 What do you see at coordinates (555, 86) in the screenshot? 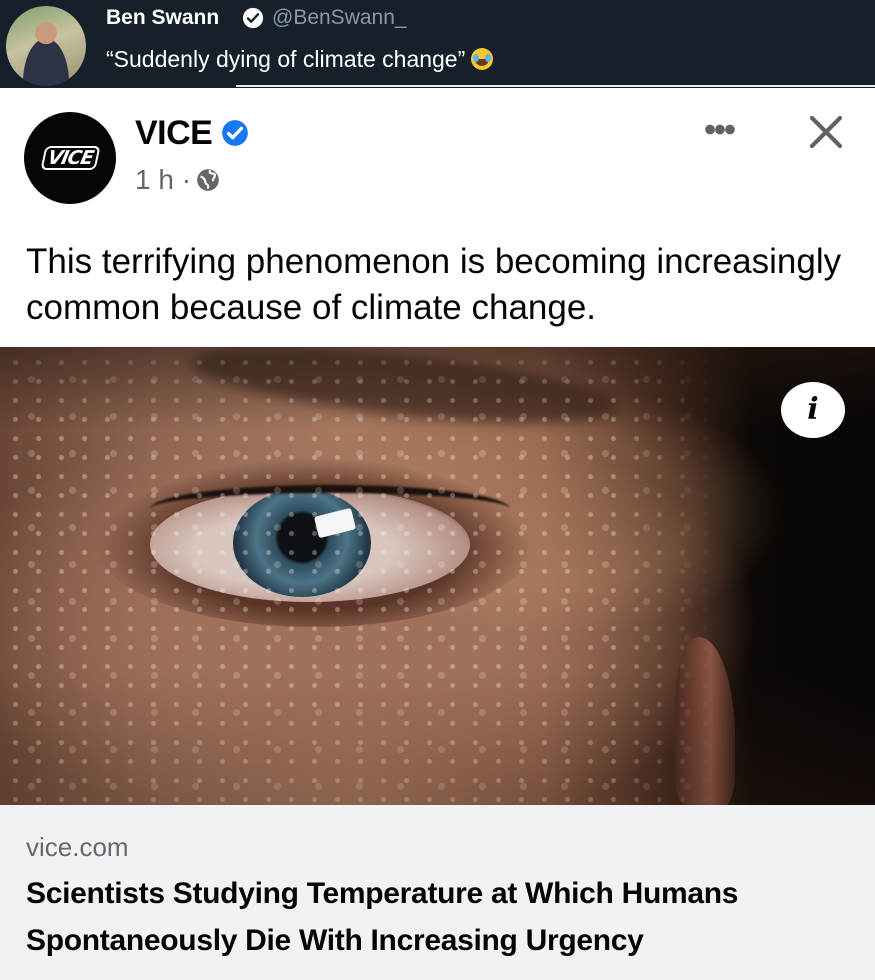
I see `divider` at bounding box center [555, 86].